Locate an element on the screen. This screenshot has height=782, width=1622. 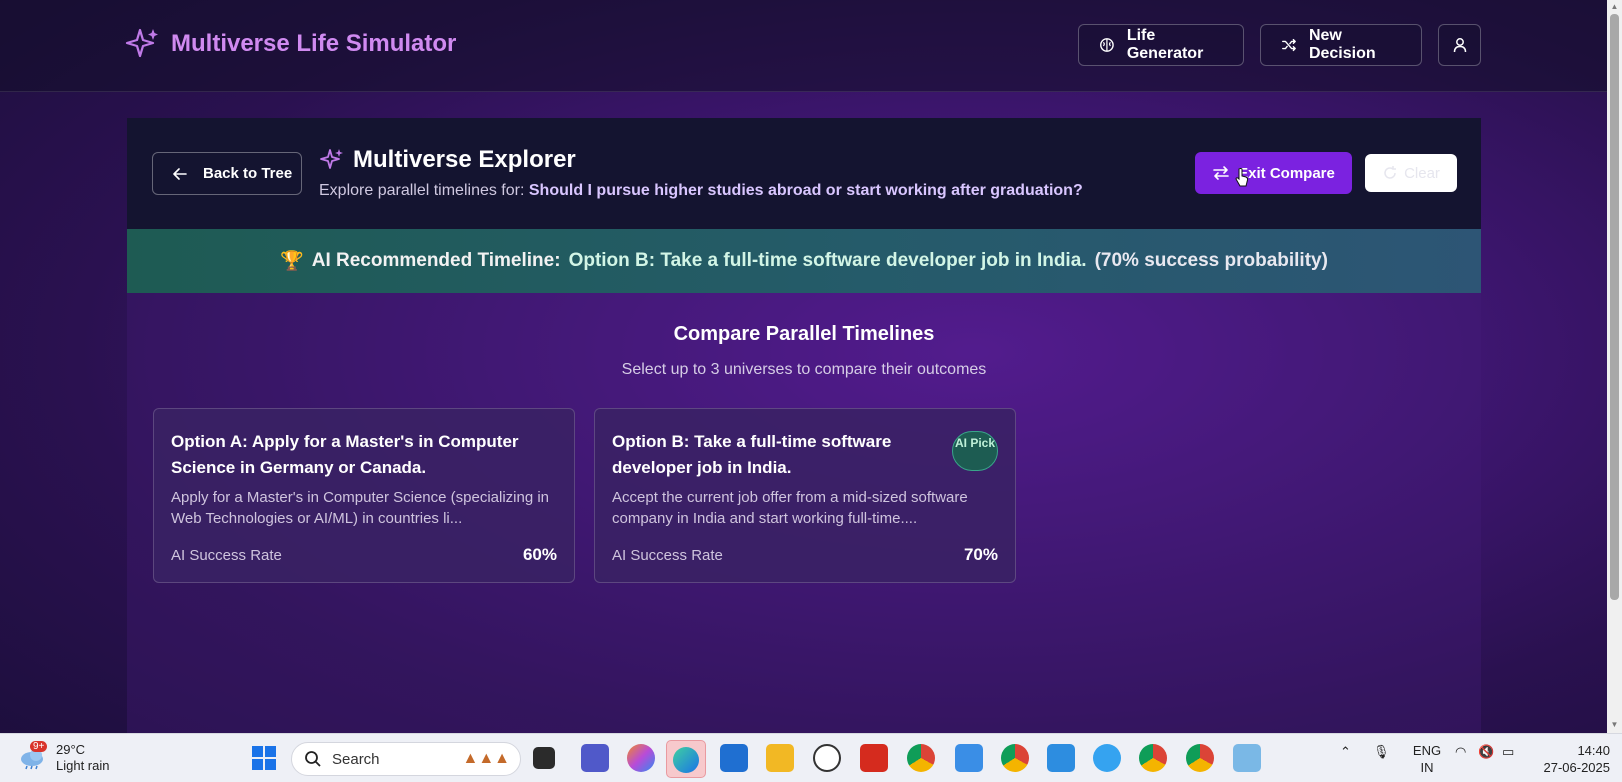
swap-arrows-icon is located at coordinates (1221, 173).